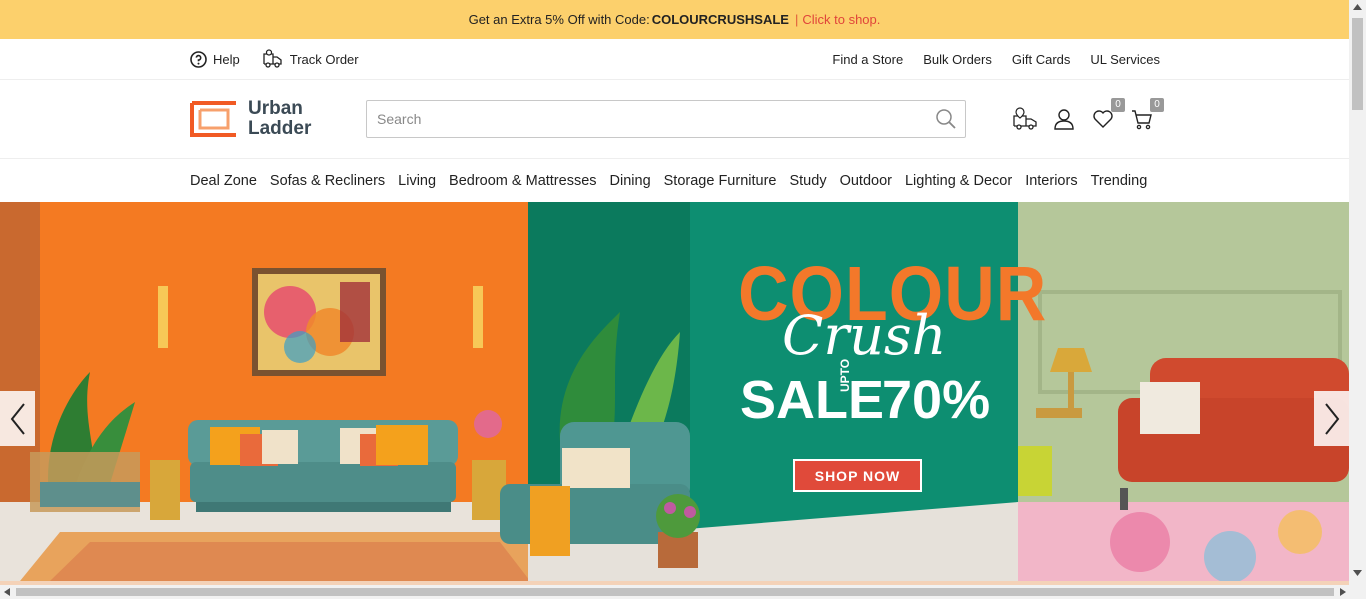  Describe the element at coordinates (841, 19) in the screenshot. I see `promo-shop-link: Click to shop.` at that location.